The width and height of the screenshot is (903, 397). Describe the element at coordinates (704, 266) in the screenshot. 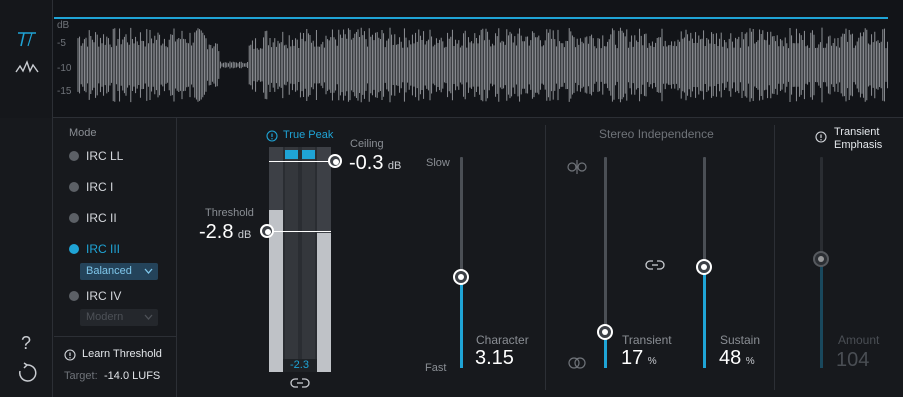

I see `sustain-handle` at that location.